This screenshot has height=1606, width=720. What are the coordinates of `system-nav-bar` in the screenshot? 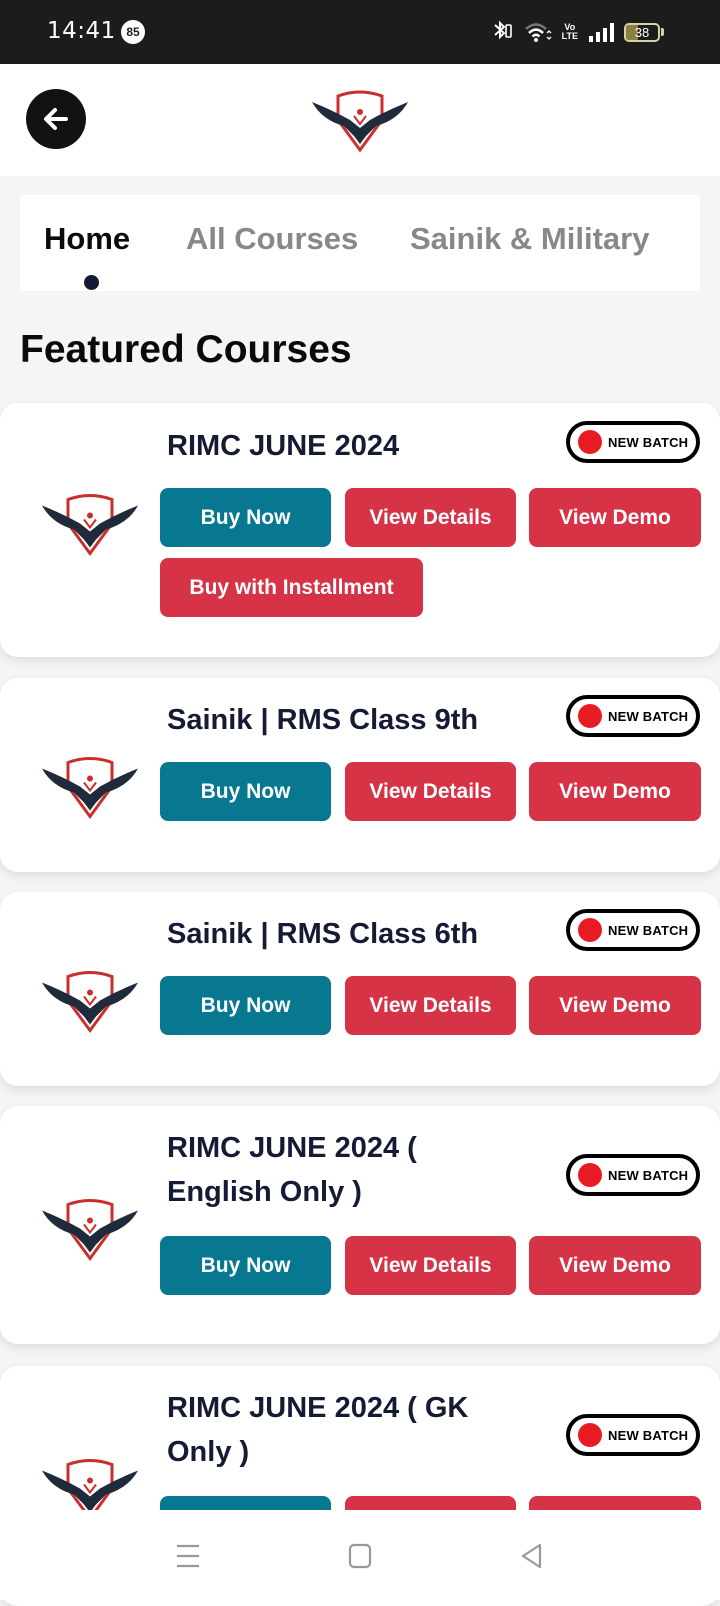 It's located at (360, 1555).